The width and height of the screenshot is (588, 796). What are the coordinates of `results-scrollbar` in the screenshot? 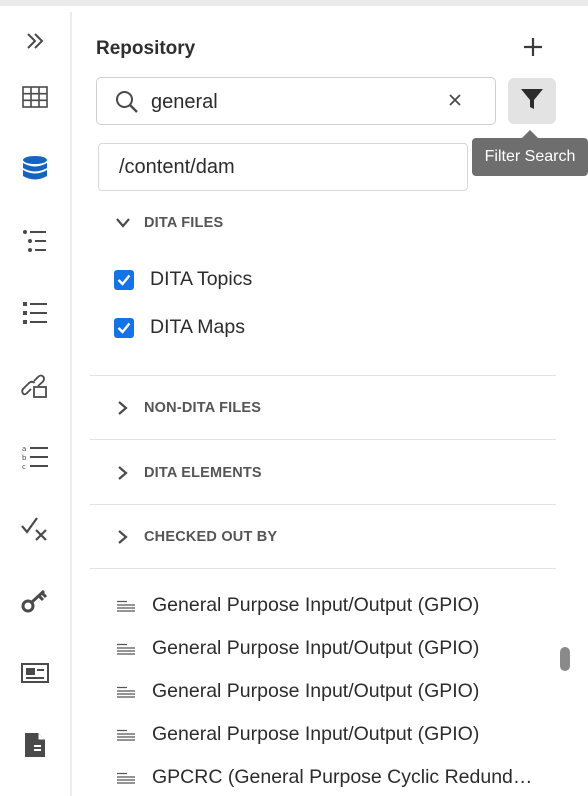 It's located at (565, 659).